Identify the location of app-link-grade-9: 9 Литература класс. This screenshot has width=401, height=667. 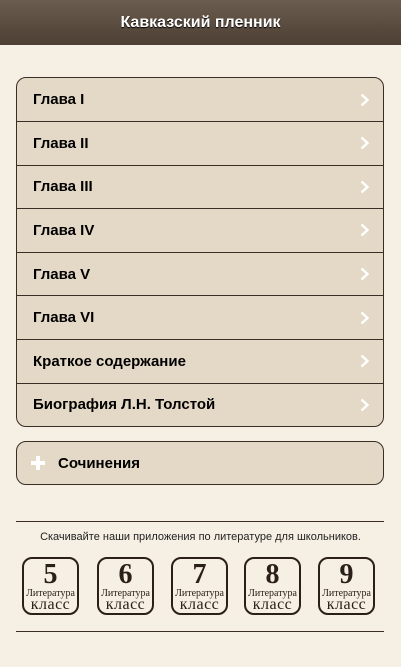
(346, 586).